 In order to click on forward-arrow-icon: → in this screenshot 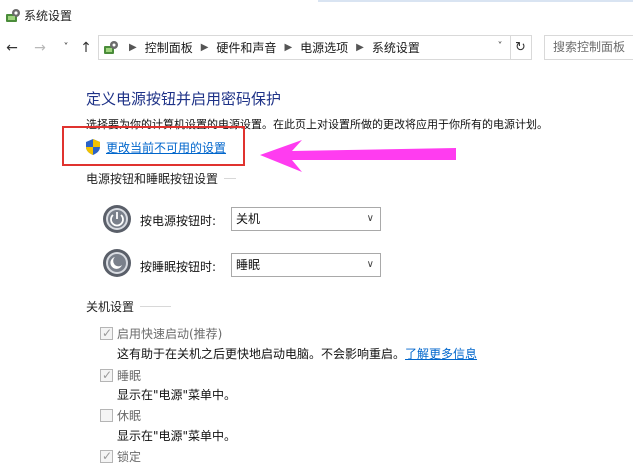, I will do `click(40, 48)`.